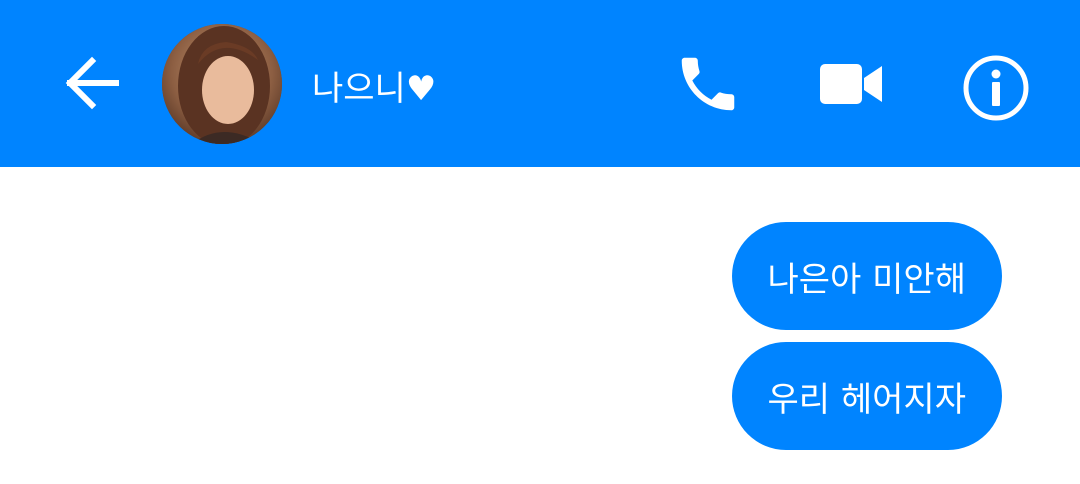 This screenshot has height=484, width=1080. I want to click on profile-photo, so click(222, 84).